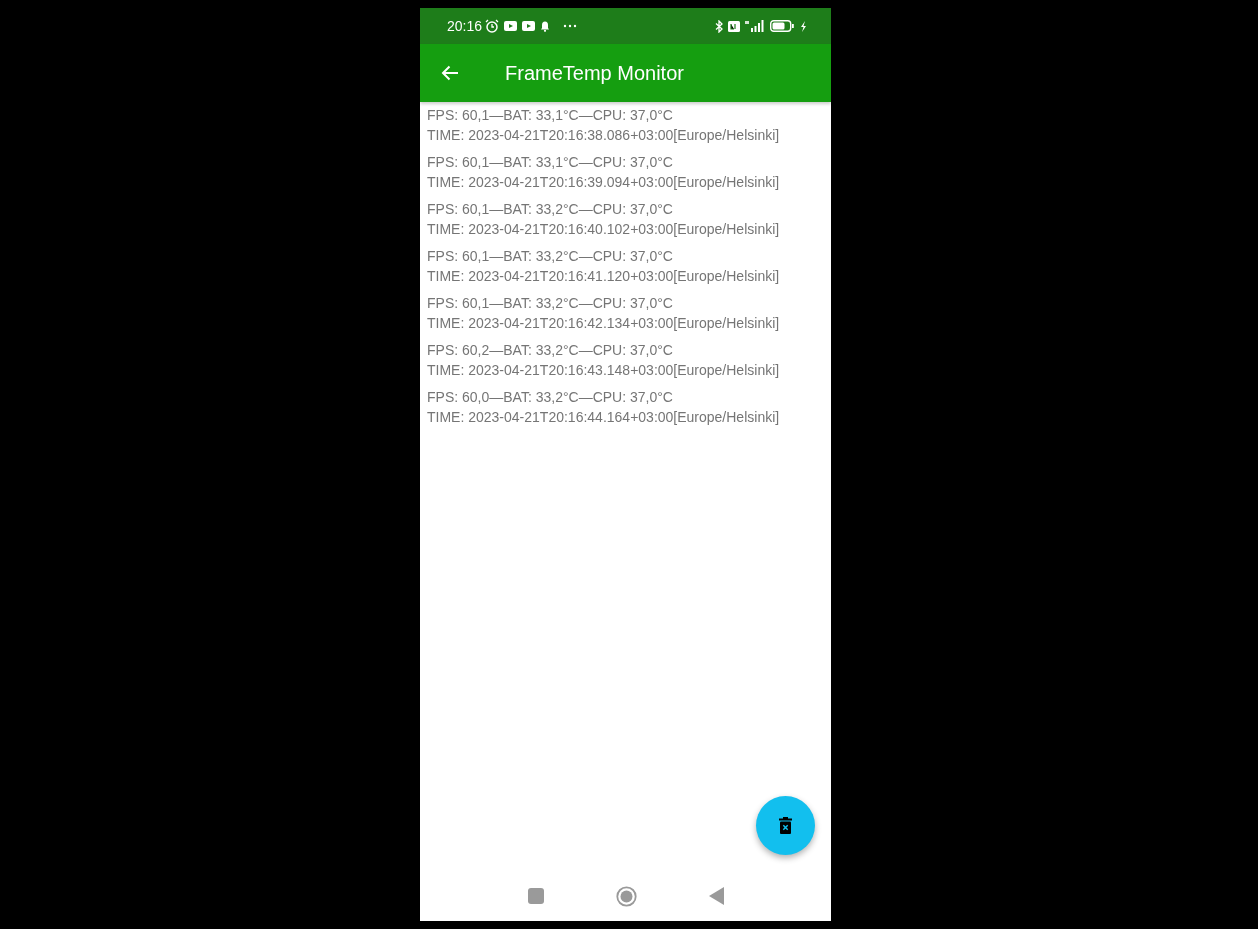 The width and height of the screenshot is (1258, 929). What do you see at coordinates (550, 397) in the screenshot?
I see `reading-values: FPS: 60,0—BAT: 33,2°C—CPU: 37,0°C` at bounding box center [550, 397].